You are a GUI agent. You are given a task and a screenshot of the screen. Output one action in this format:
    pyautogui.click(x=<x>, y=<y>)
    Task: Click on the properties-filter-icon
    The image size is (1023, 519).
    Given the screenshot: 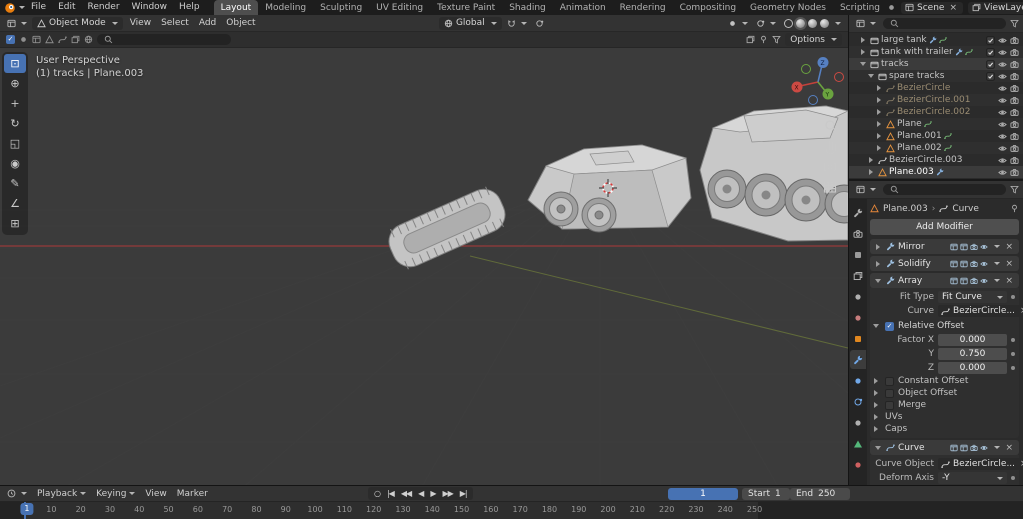 What is the action you would take?
    pyautogui.click(x=1014, y=189)
    